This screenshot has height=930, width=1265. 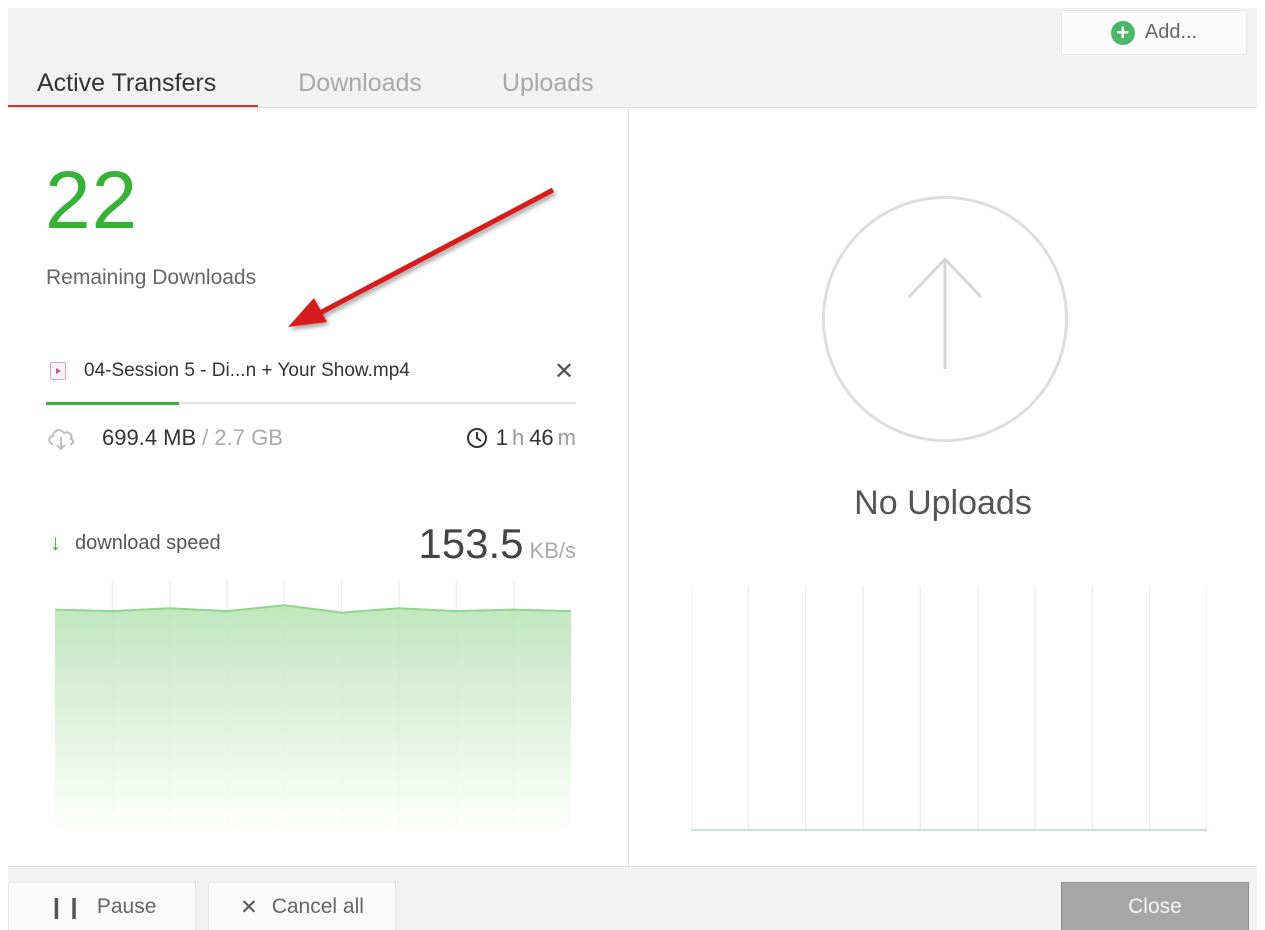 I want to click on clock-icon, so click(x=476, y=438).